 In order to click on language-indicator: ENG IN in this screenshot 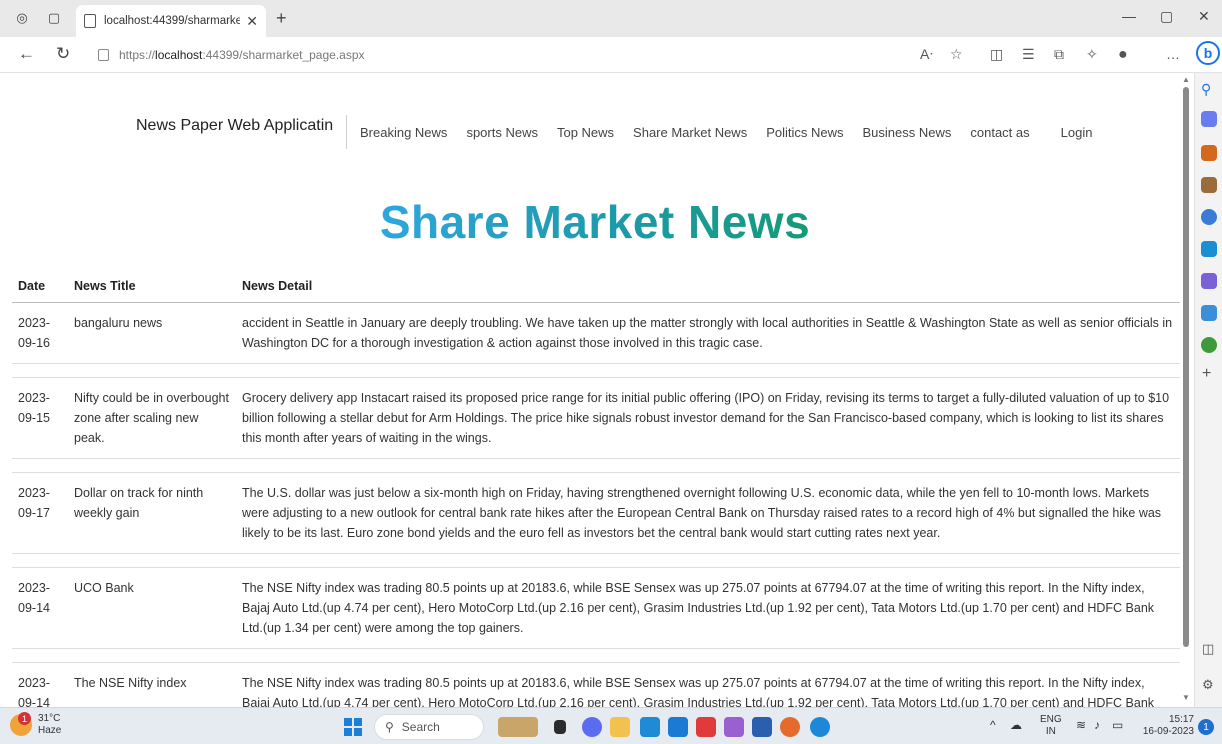, I will do `click(1051, 726)`.